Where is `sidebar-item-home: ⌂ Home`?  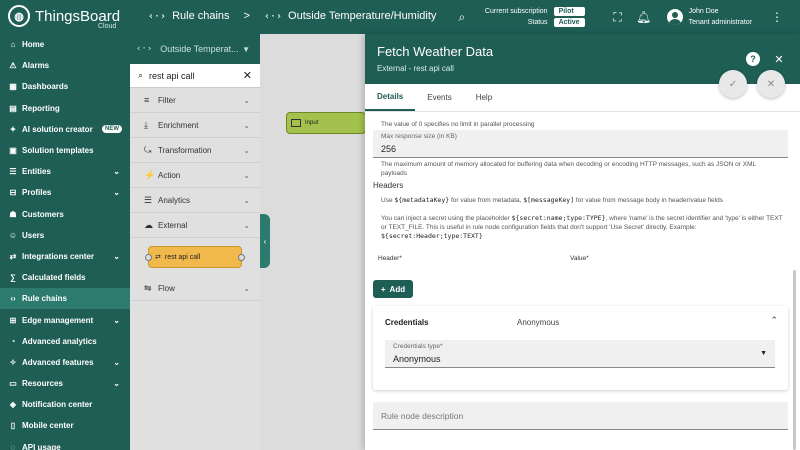
sidebar-item-home: ⌂ Home is located at coordinates (65, 44).